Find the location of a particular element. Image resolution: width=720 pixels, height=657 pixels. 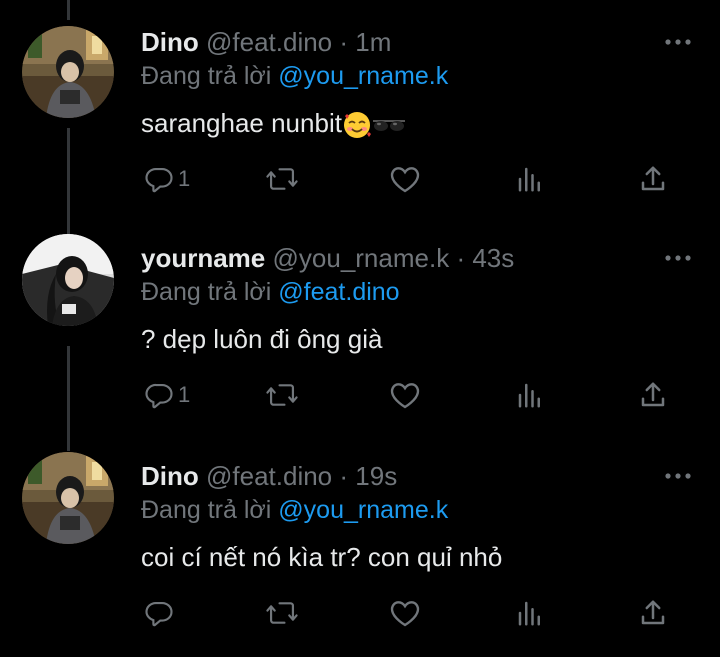

tweet-text: coi cí nết nó kìa tr? con quỉ nhỏ is located at coordinates (321, 557).